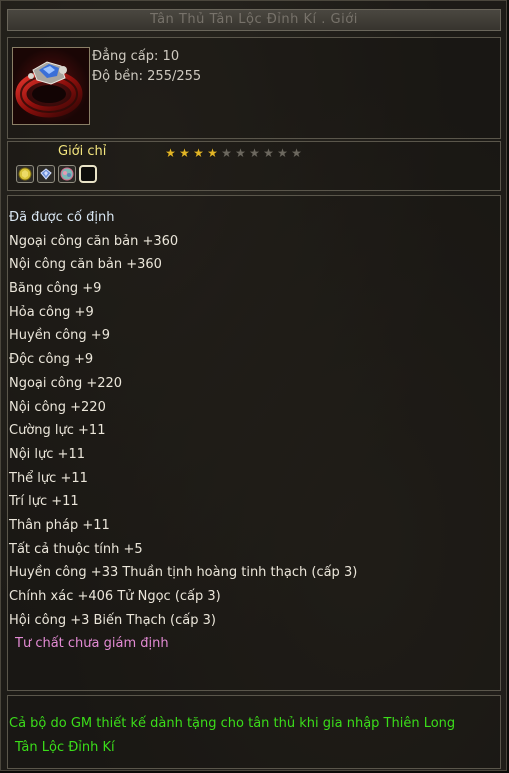 The height and width of the screenshot is (773, 509). What do you see at coordinates (44, 502) in the screenshot?
I see `attribute-line: Trí lực +11` at bounding box center [44, 502].